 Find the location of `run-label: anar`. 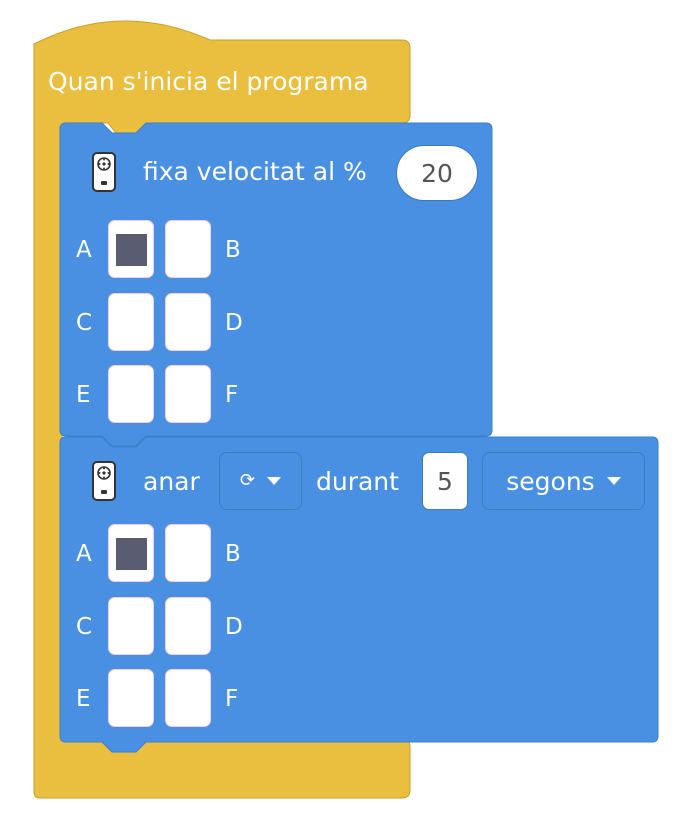

run-label: anar is located at coordinates (171, 481).